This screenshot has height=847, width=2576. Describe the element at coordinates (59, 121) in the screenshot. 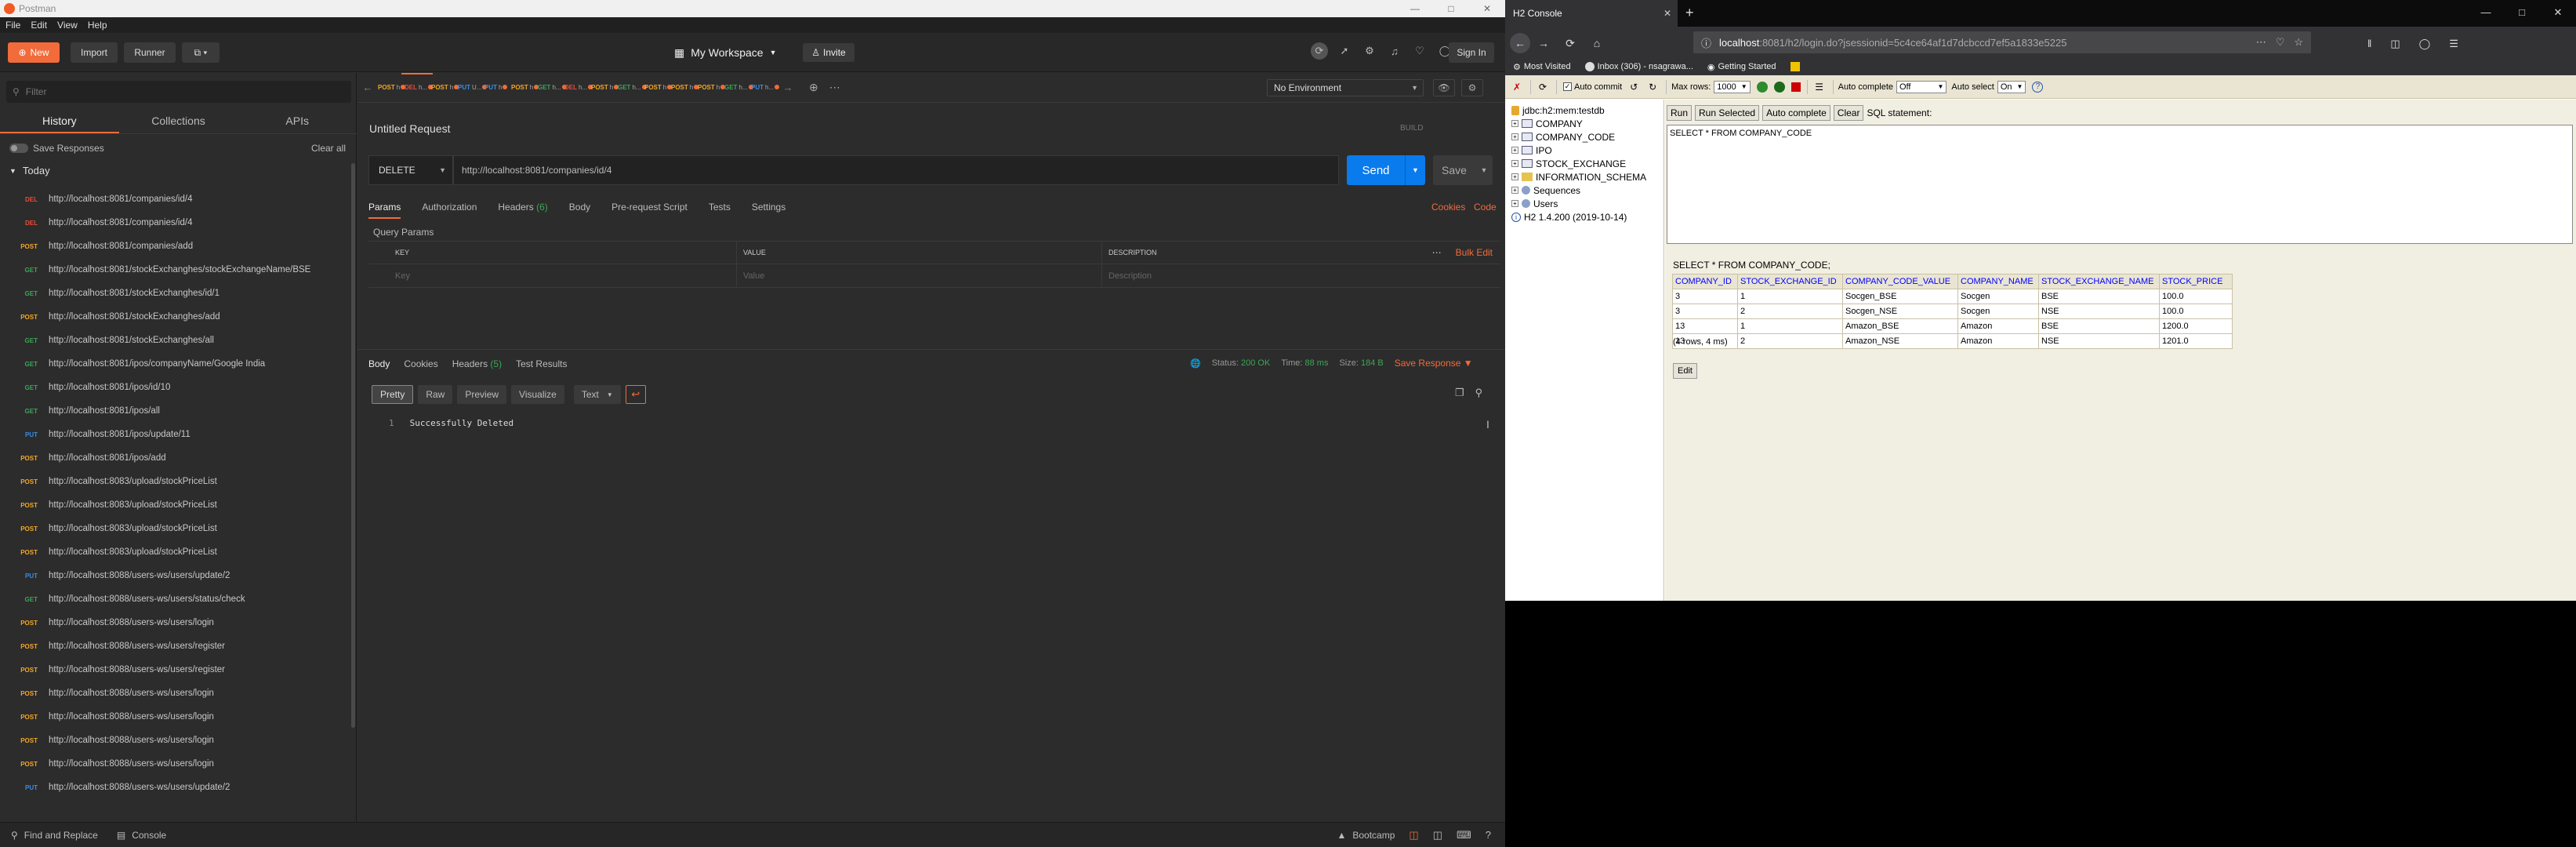

I see `tab-history: History` at that location.